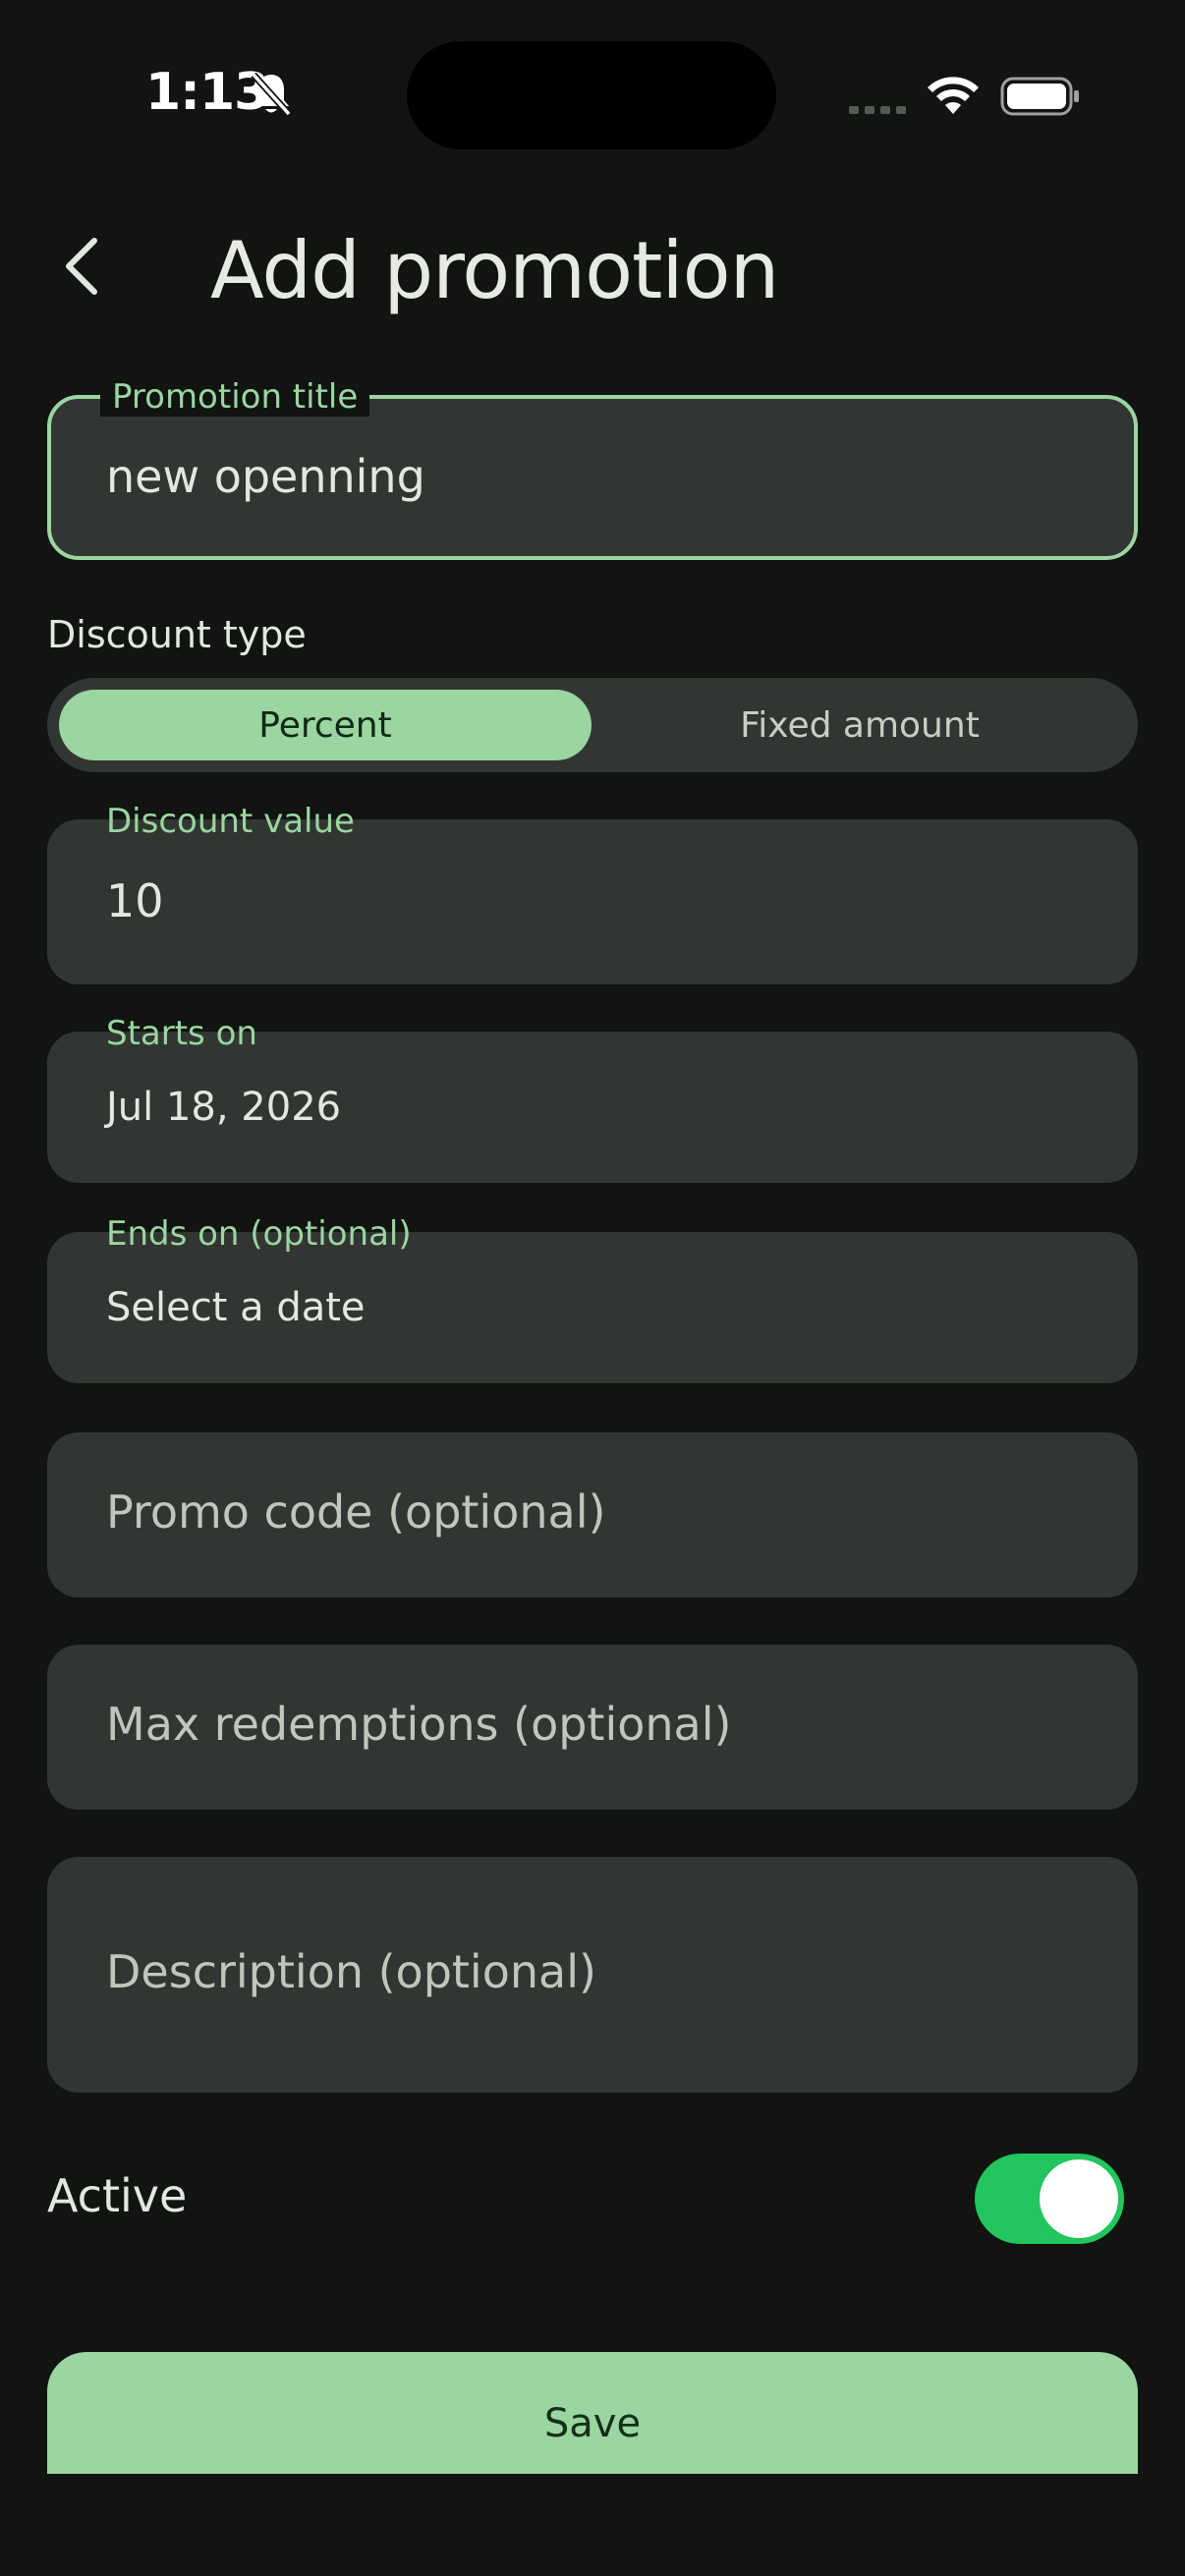 The image size is (1185, 2576). What do you see at coordinates (177, 634) in the screenshot?
I see `discount-type-label: Discount type` at bounding box center [177, 634].